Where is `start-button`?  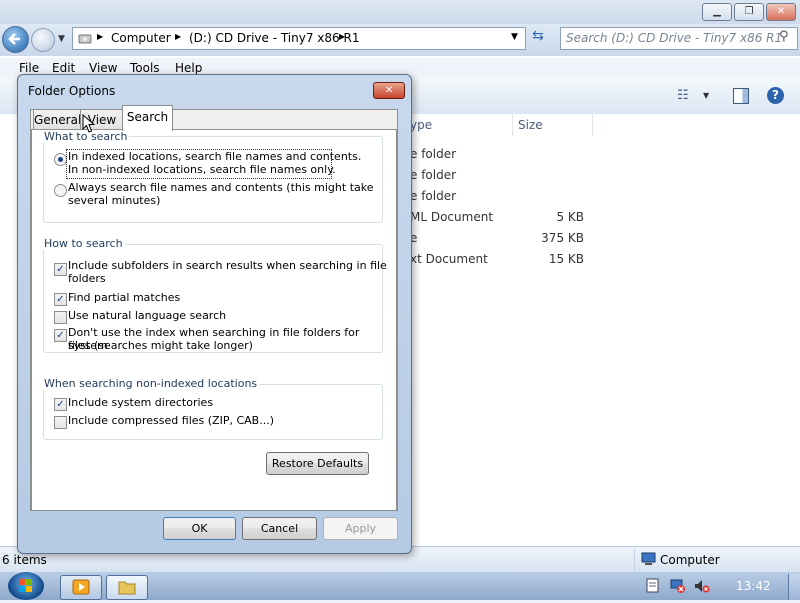 start-button is located at coordinates (26, 586).